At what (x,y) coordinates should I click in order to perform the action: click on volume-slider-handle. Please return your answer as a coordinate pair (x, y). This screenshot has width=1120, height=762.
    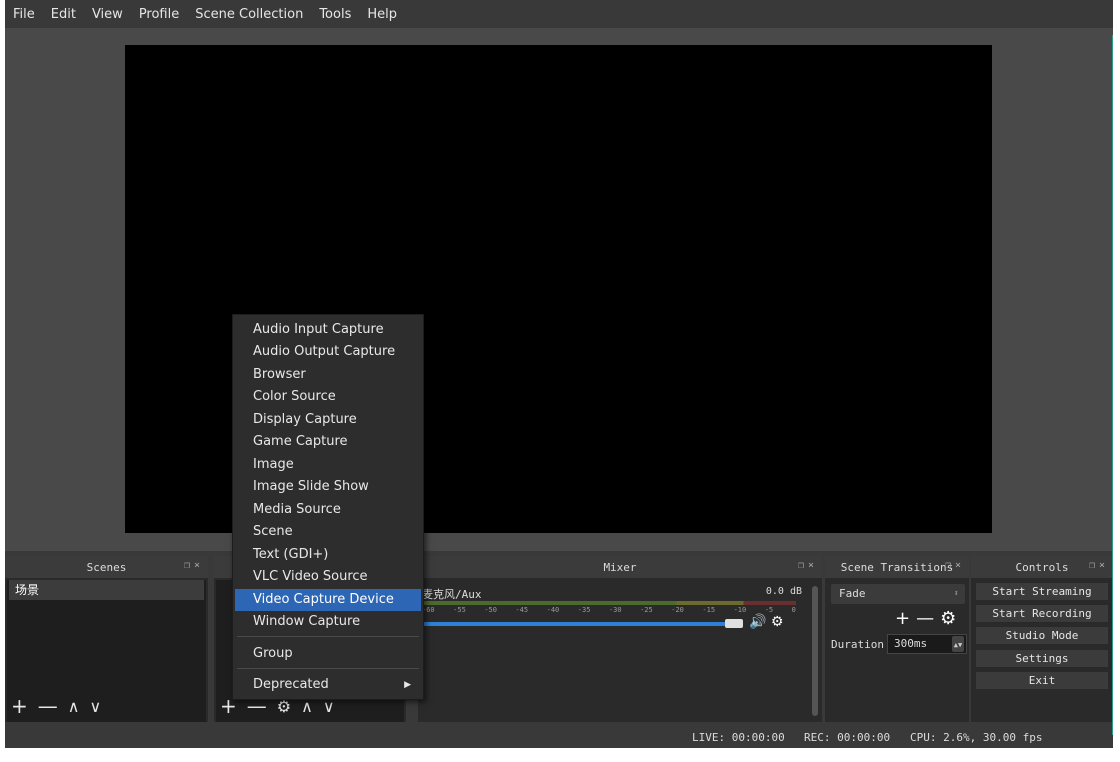
    Looking at the image, I should click on (734, 623).